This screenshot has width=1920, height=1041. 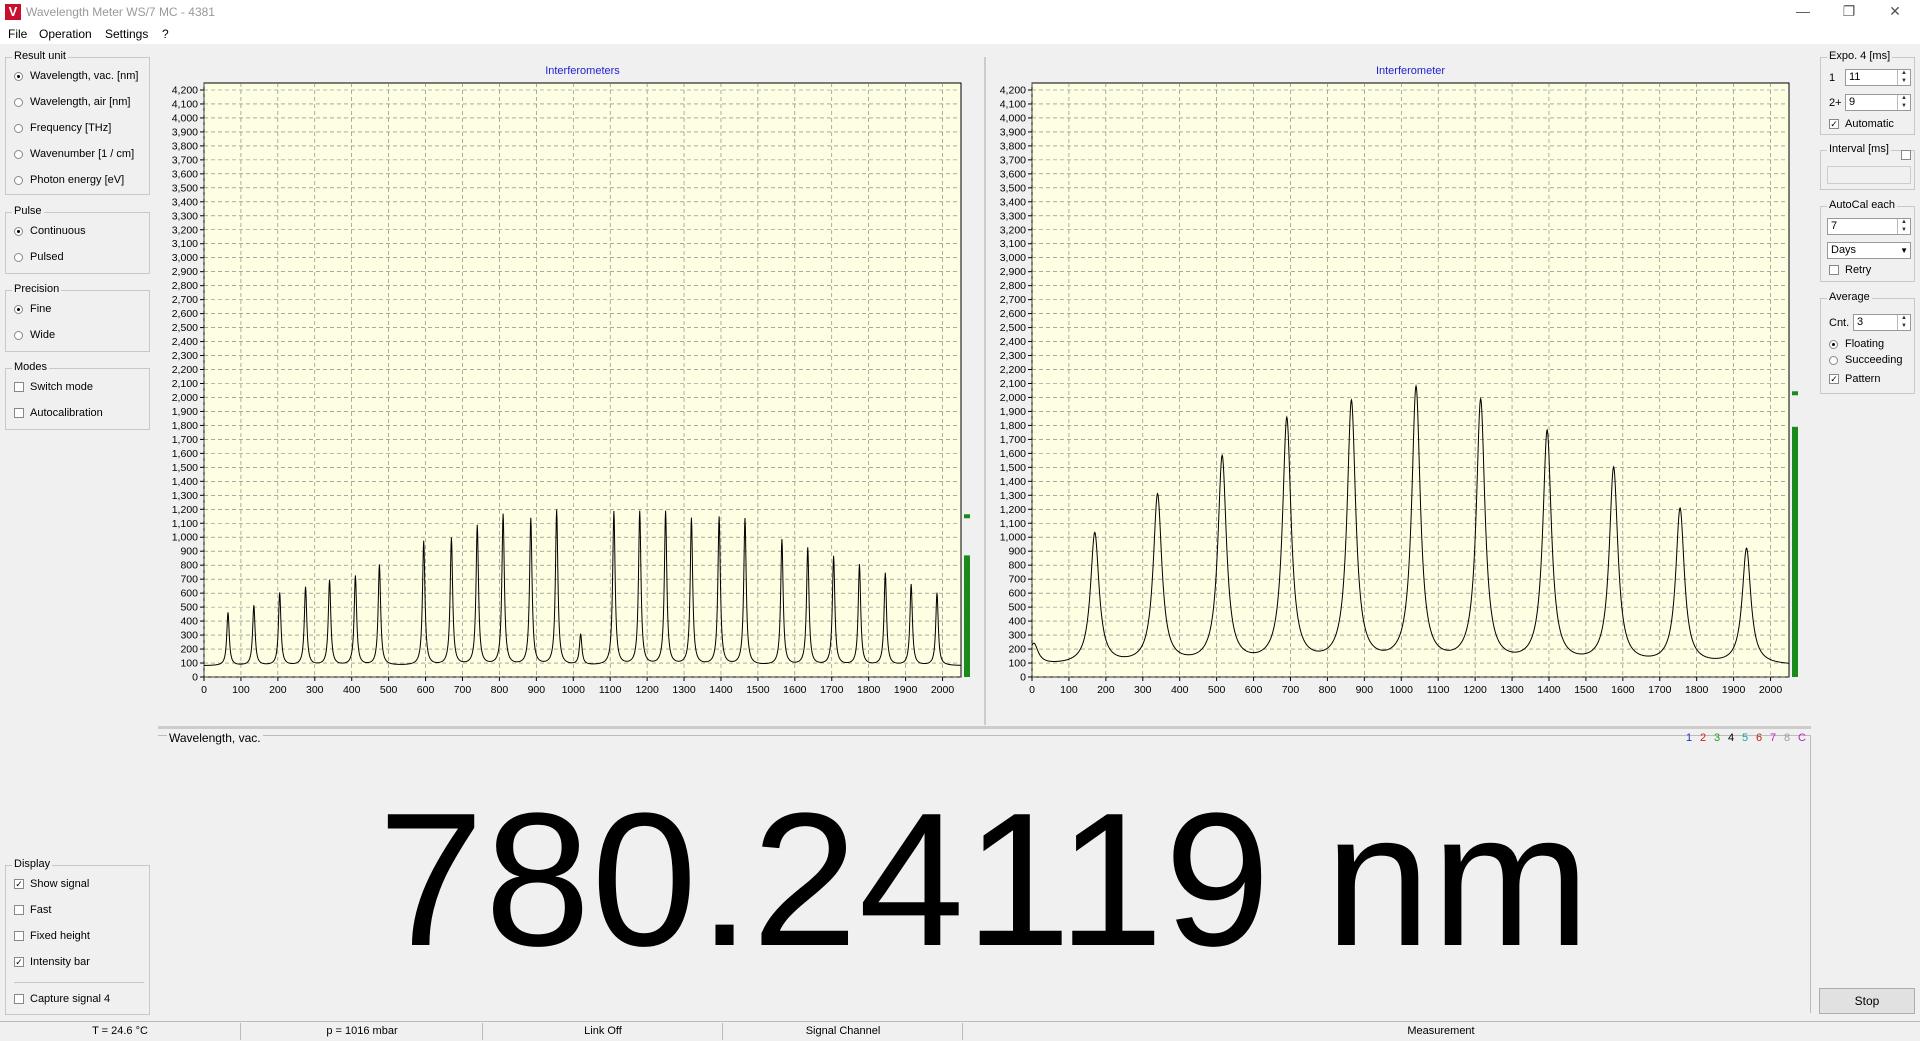 What do you see at coordinates (185, 356) in the screenshot?
I see `y-tick-label: 2,300` at bounding box center [185, 356].